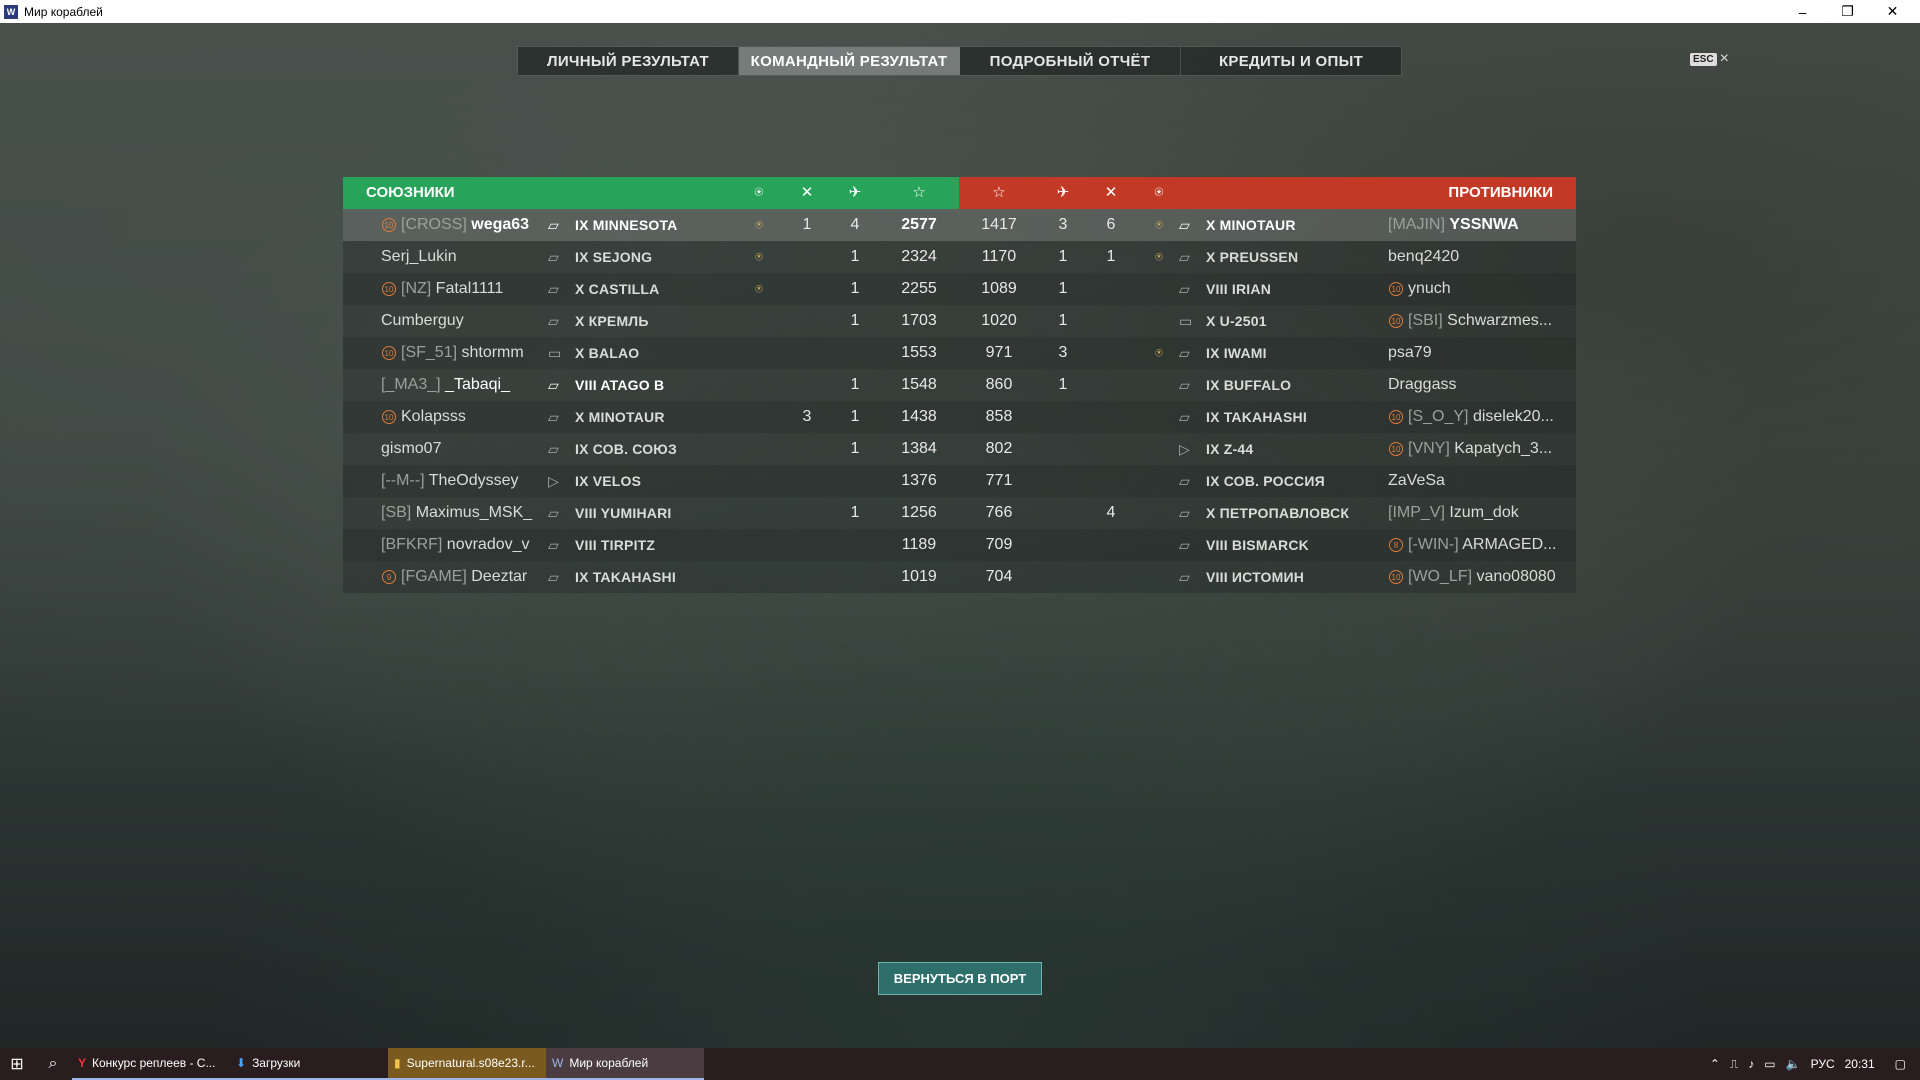  What do you see at coordinates (919, 416) in the screenshot?
I see `base-xp: 1438` at bounding box center [919, 416].